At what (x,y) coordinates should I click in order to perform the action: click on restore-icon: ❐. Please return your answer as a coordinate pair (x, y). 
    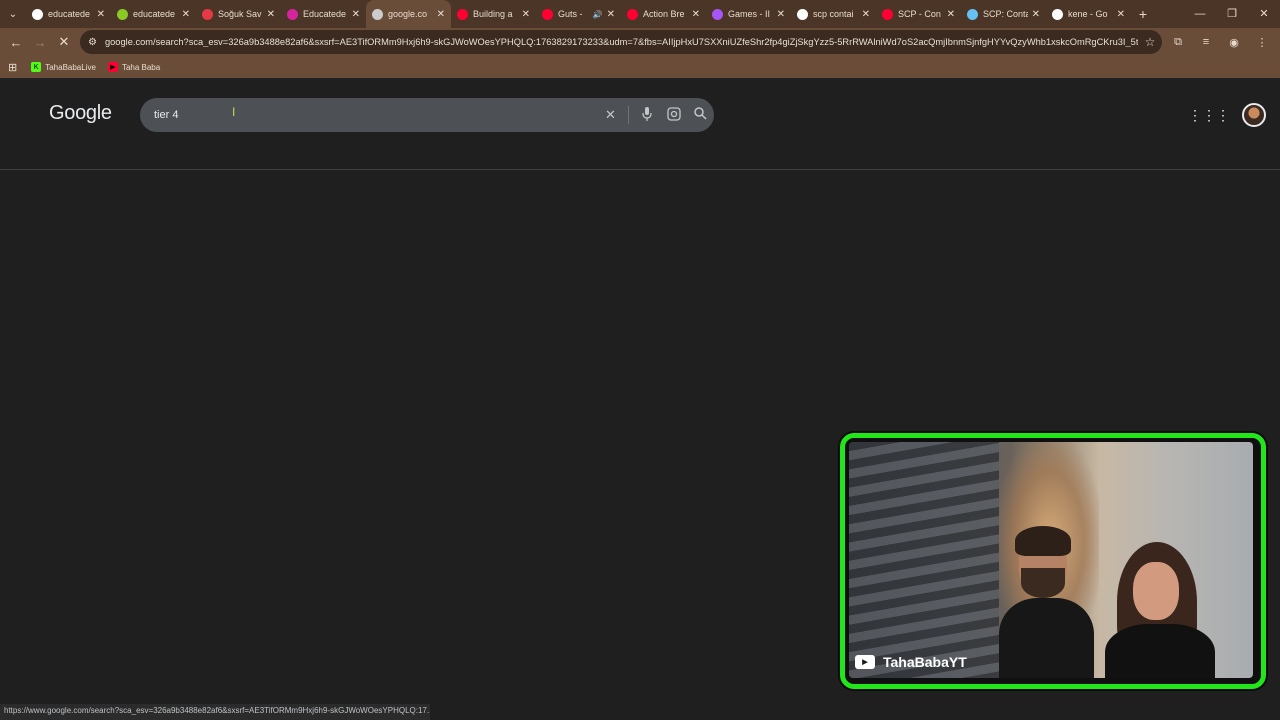
    Looking at the image, I should click on (1232, 14).